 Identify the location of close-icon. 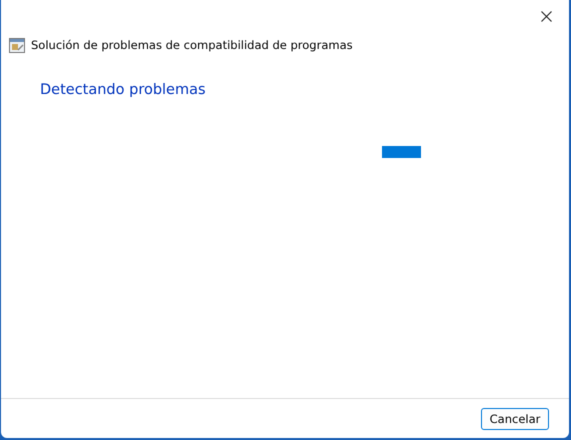
(546, 16).